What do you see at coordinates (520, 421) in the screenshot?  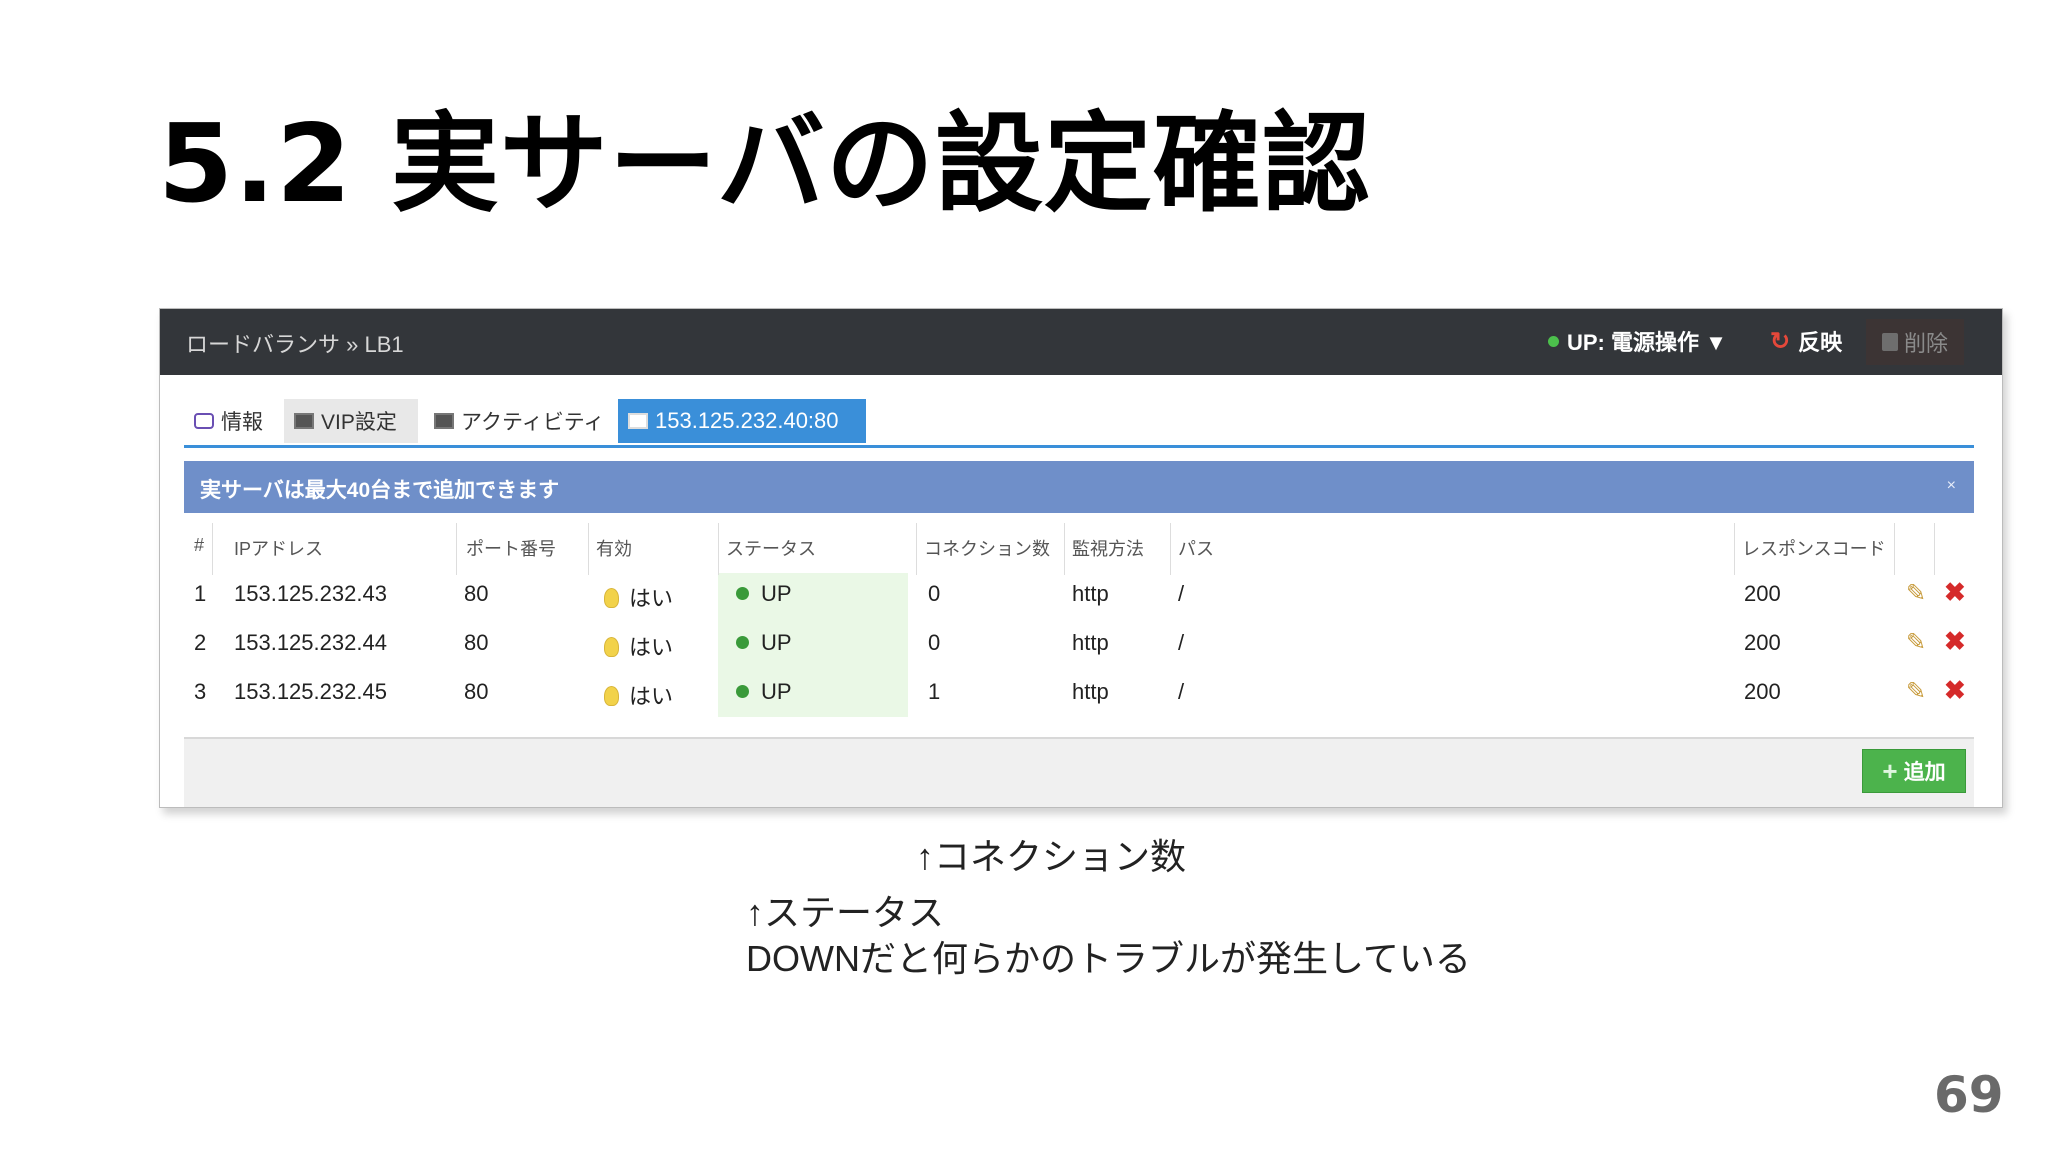 I see `tab-activity: アクティビティ` at bounding box center [520, 421].